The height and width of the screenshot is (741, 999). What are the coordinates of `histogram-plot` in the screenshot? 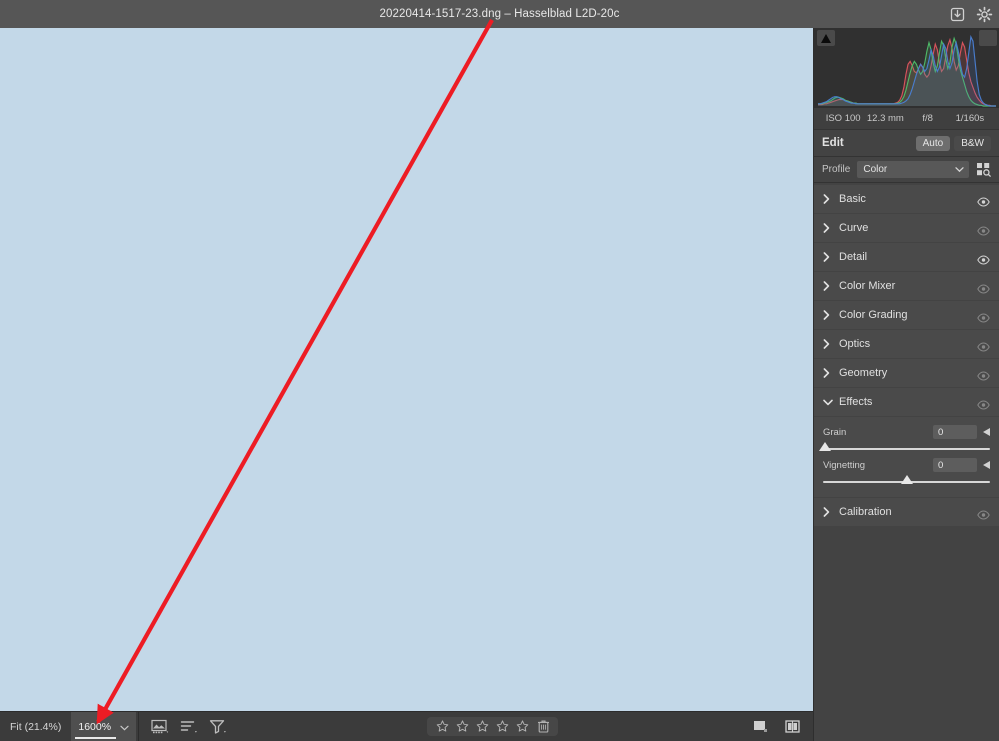 It's located at (907, 70).